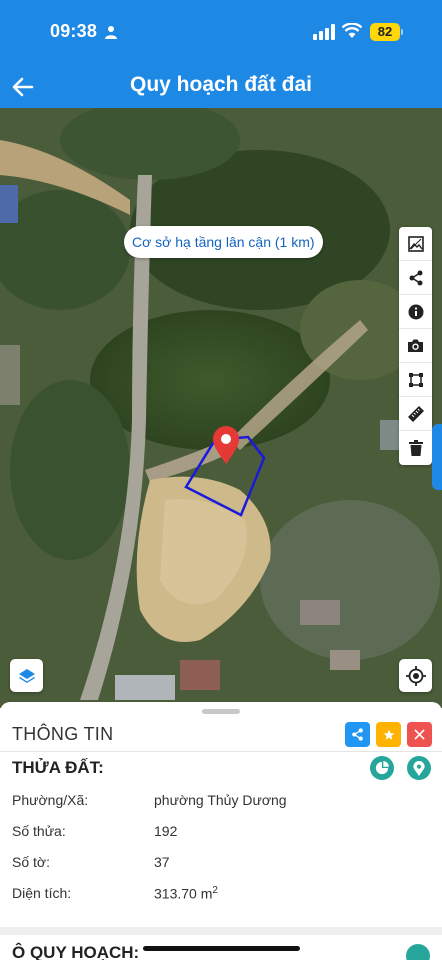  What do you see at coordinates (50, 800) in the screenshot?
I see `ward-label: Phường/Xã:` at bounding box center [50, 800].